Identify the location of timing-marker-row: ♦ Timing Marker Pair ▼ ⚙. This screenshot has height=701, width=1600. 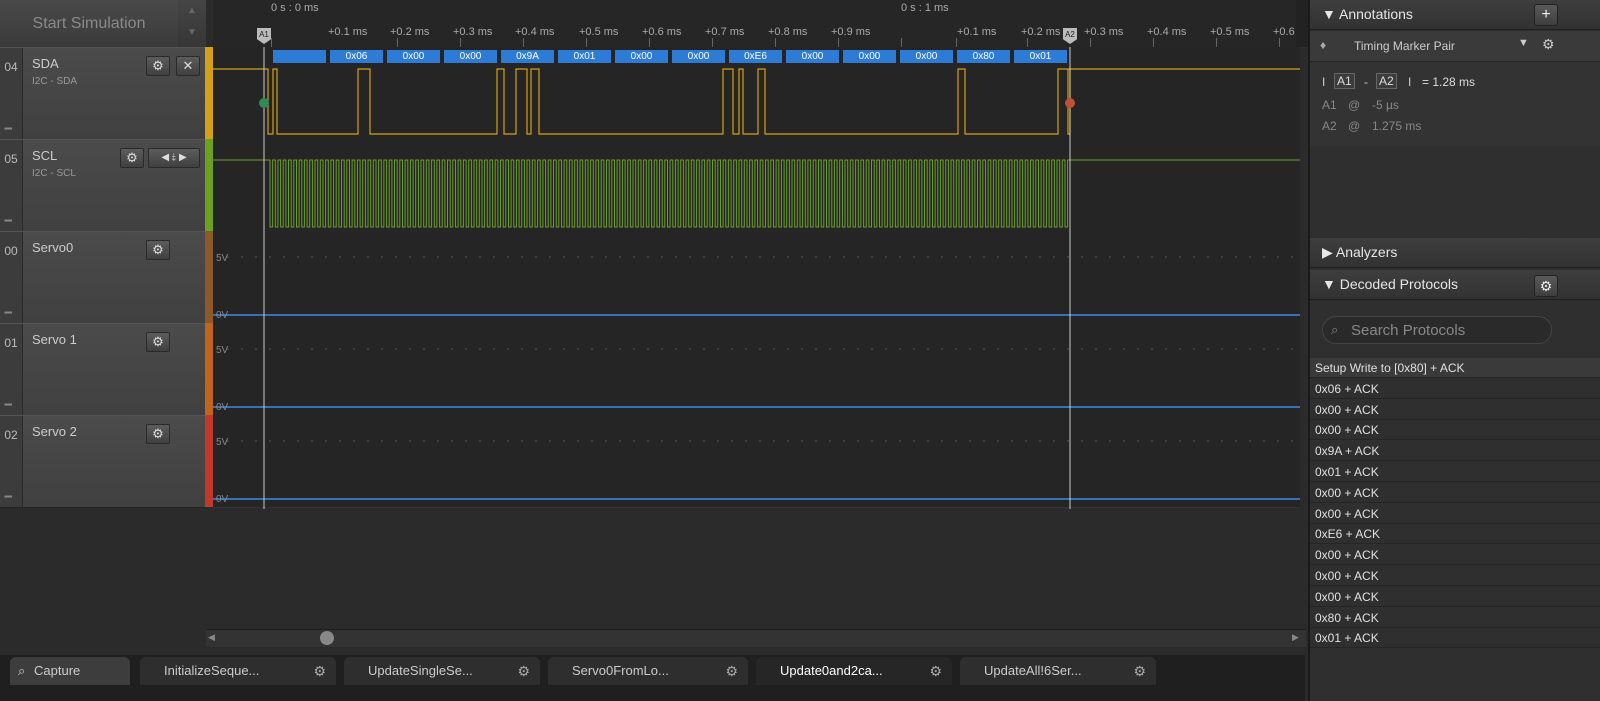
(1455, 46).